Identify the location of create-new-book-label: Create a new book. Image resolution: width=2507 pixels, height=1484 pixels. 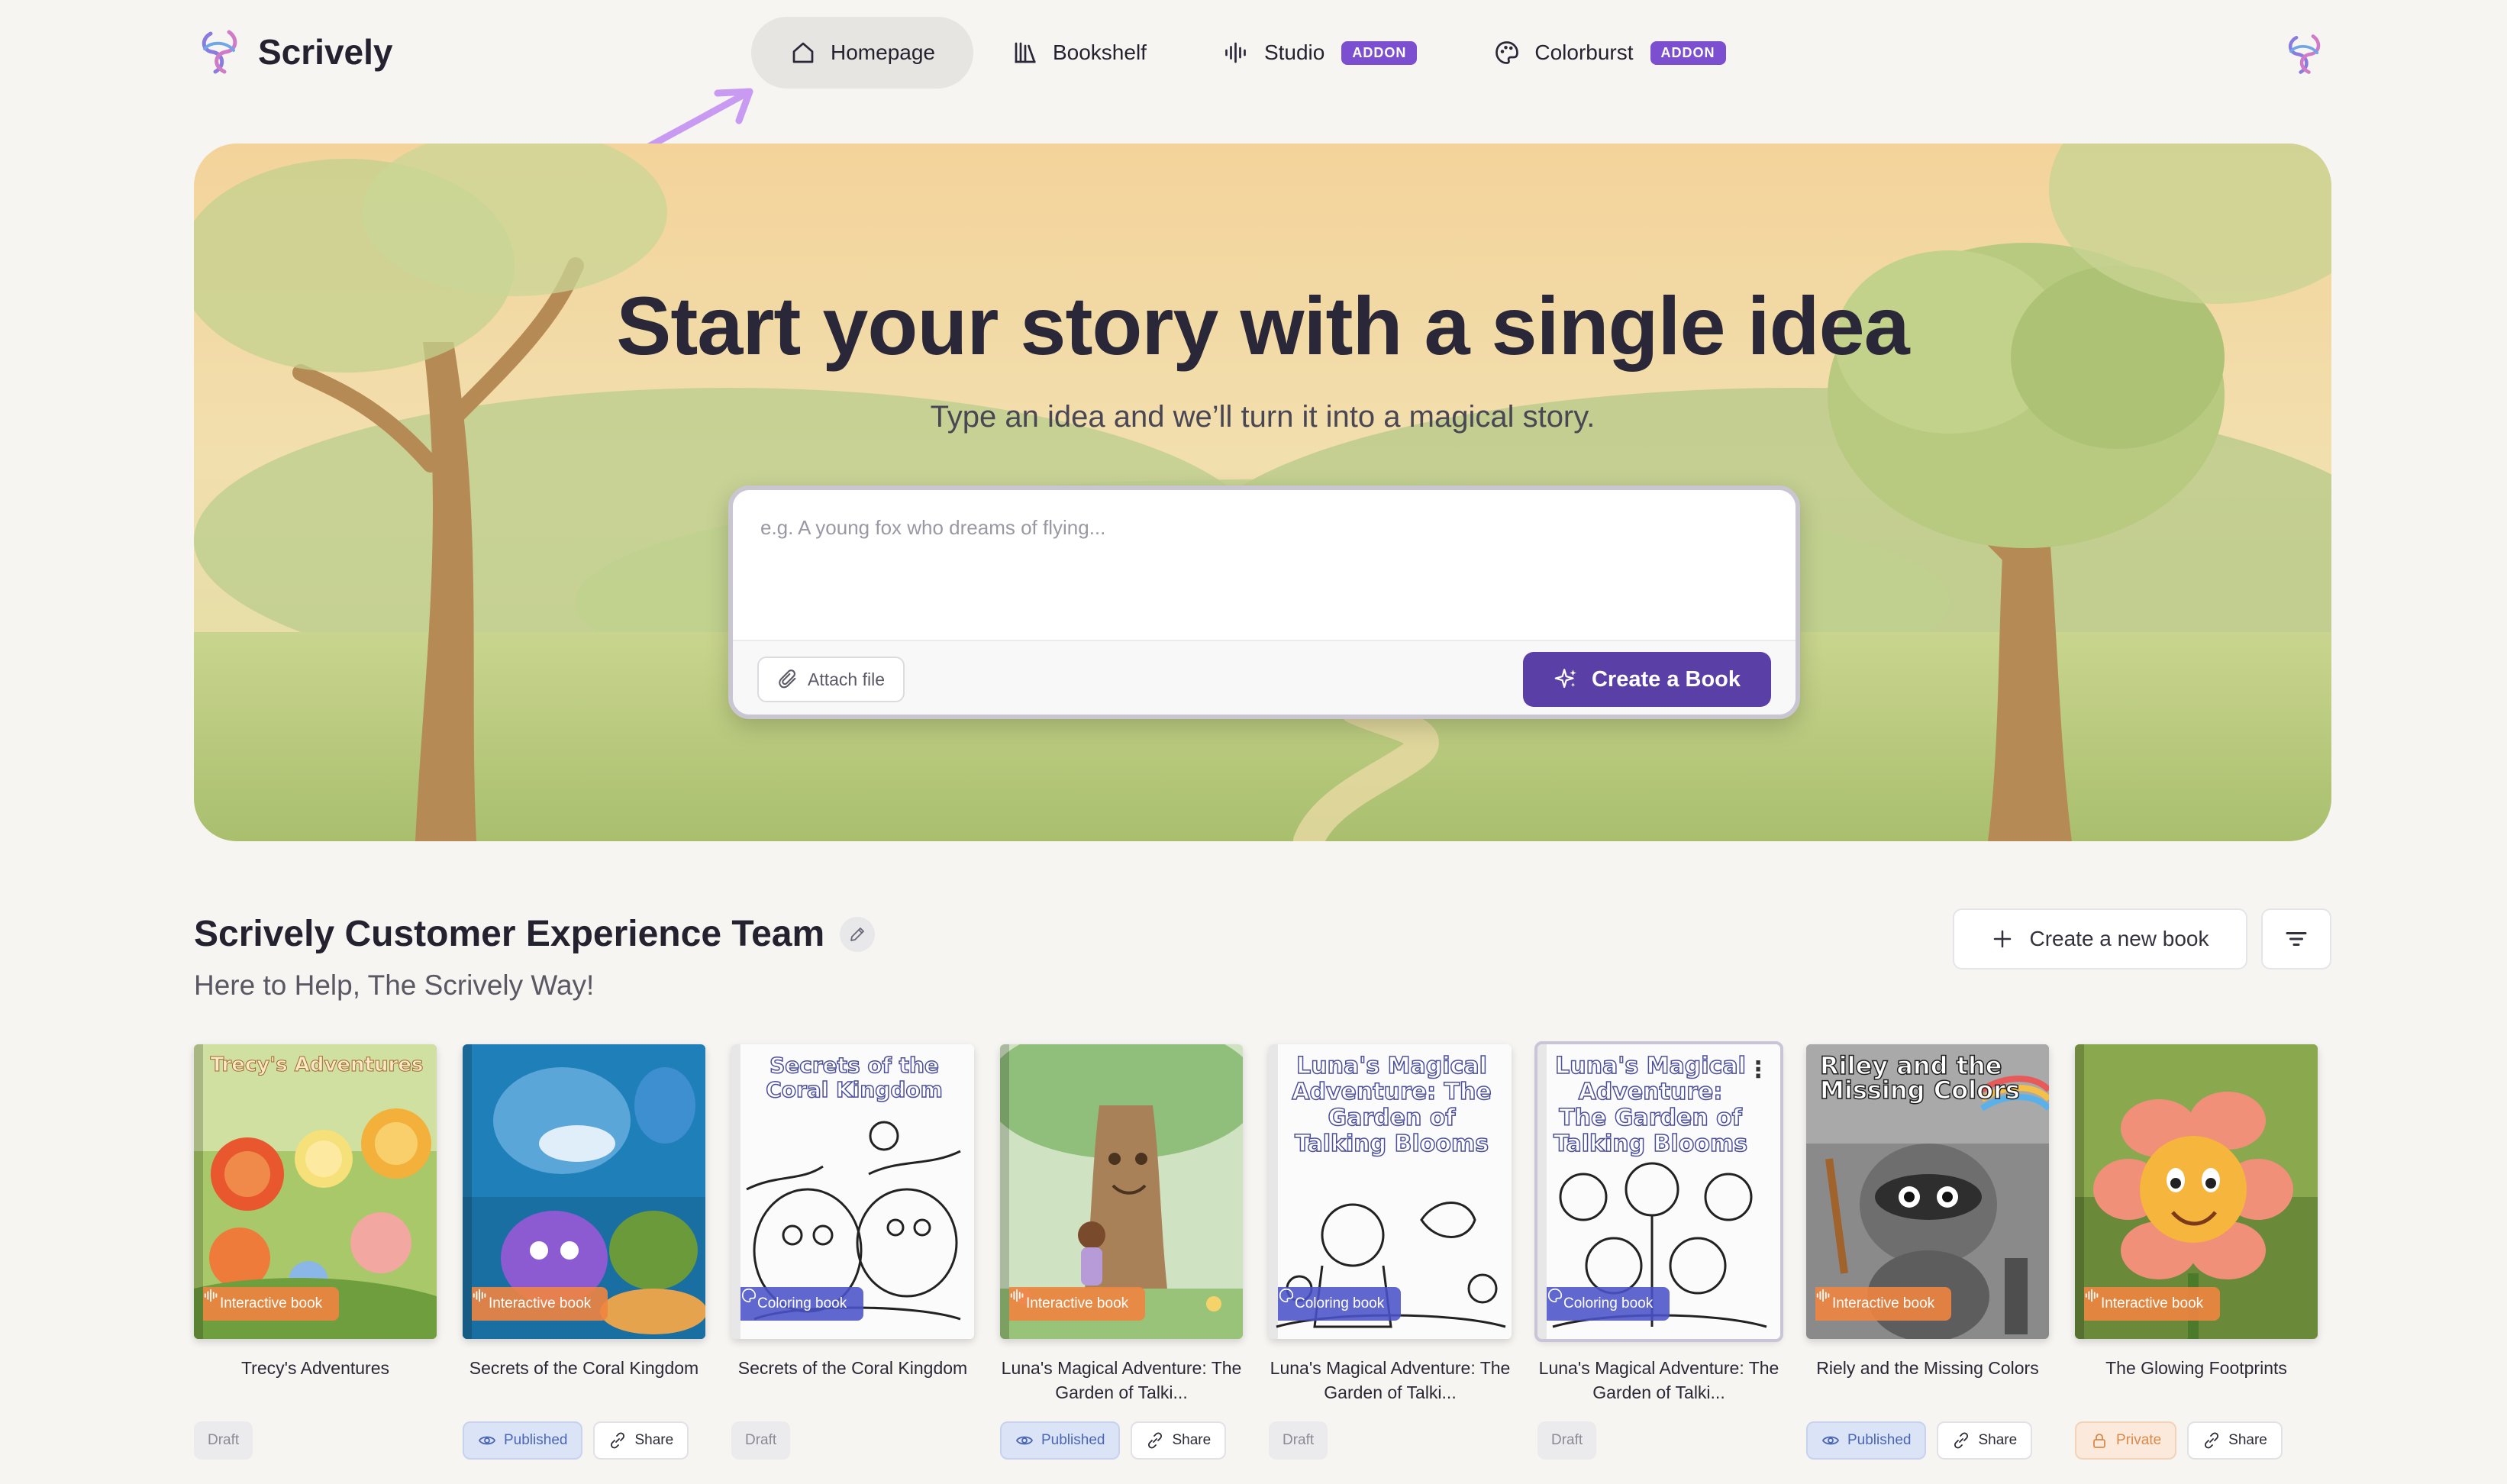
(2119, 938).